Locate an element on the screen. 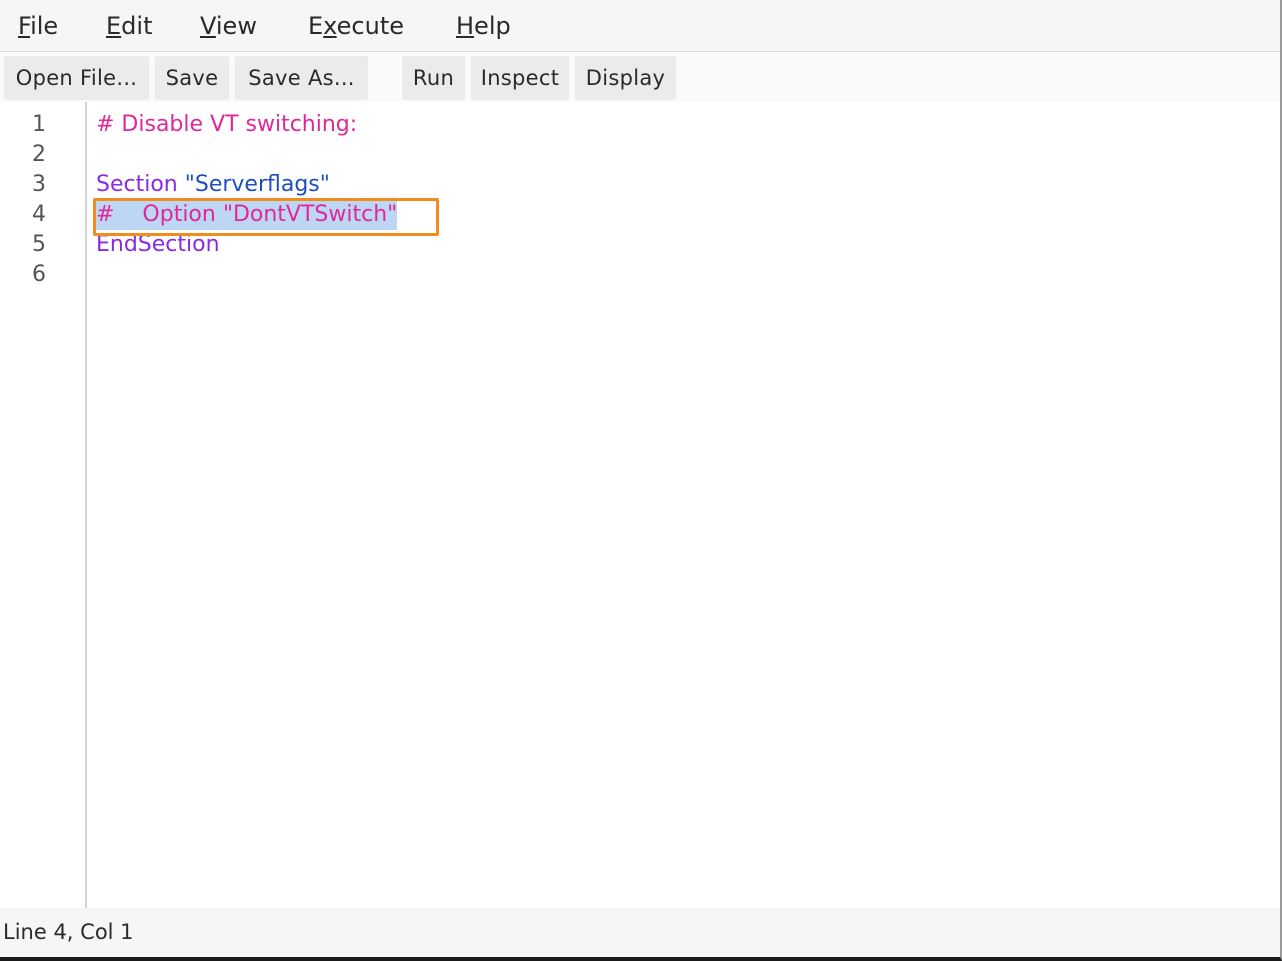  menu-view-mnemonic: V is located at coordinates (208, 26).